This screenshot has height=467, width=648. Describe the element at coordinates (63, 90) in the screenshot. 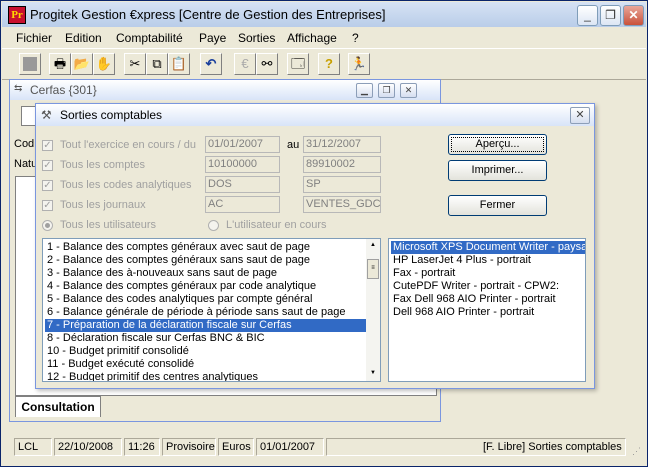

I see `cerfas-title: Cerfas {301}` at that location.